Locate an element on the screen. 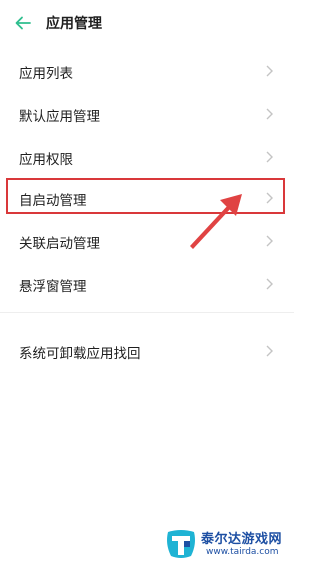  menu-item-label: 系统可卸载应用找回 is located at coordinates (80, 354).